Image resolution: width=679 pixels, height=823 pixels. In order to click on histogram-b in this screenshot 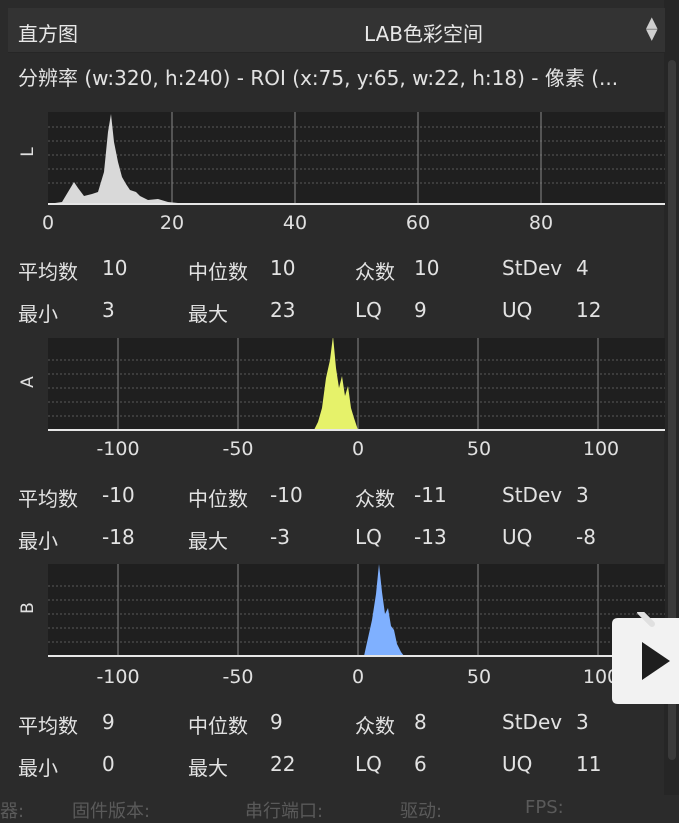, I will do `click(356, 610)`.